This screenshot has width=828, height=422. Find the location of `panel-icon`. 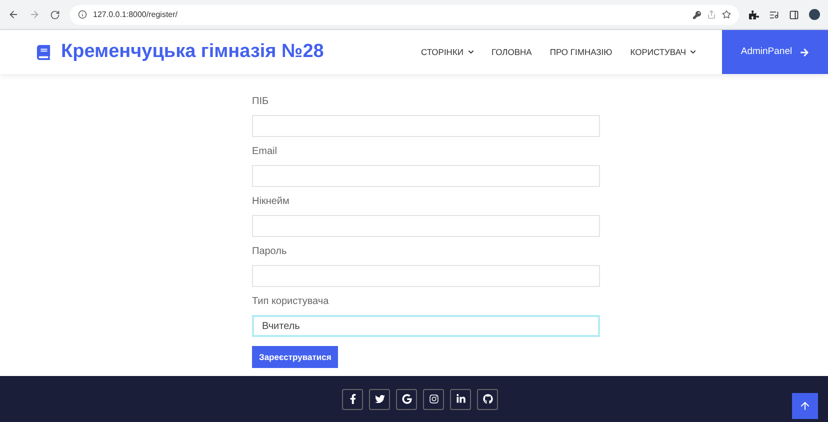

panel-icon is located at coordinates (794, 15).